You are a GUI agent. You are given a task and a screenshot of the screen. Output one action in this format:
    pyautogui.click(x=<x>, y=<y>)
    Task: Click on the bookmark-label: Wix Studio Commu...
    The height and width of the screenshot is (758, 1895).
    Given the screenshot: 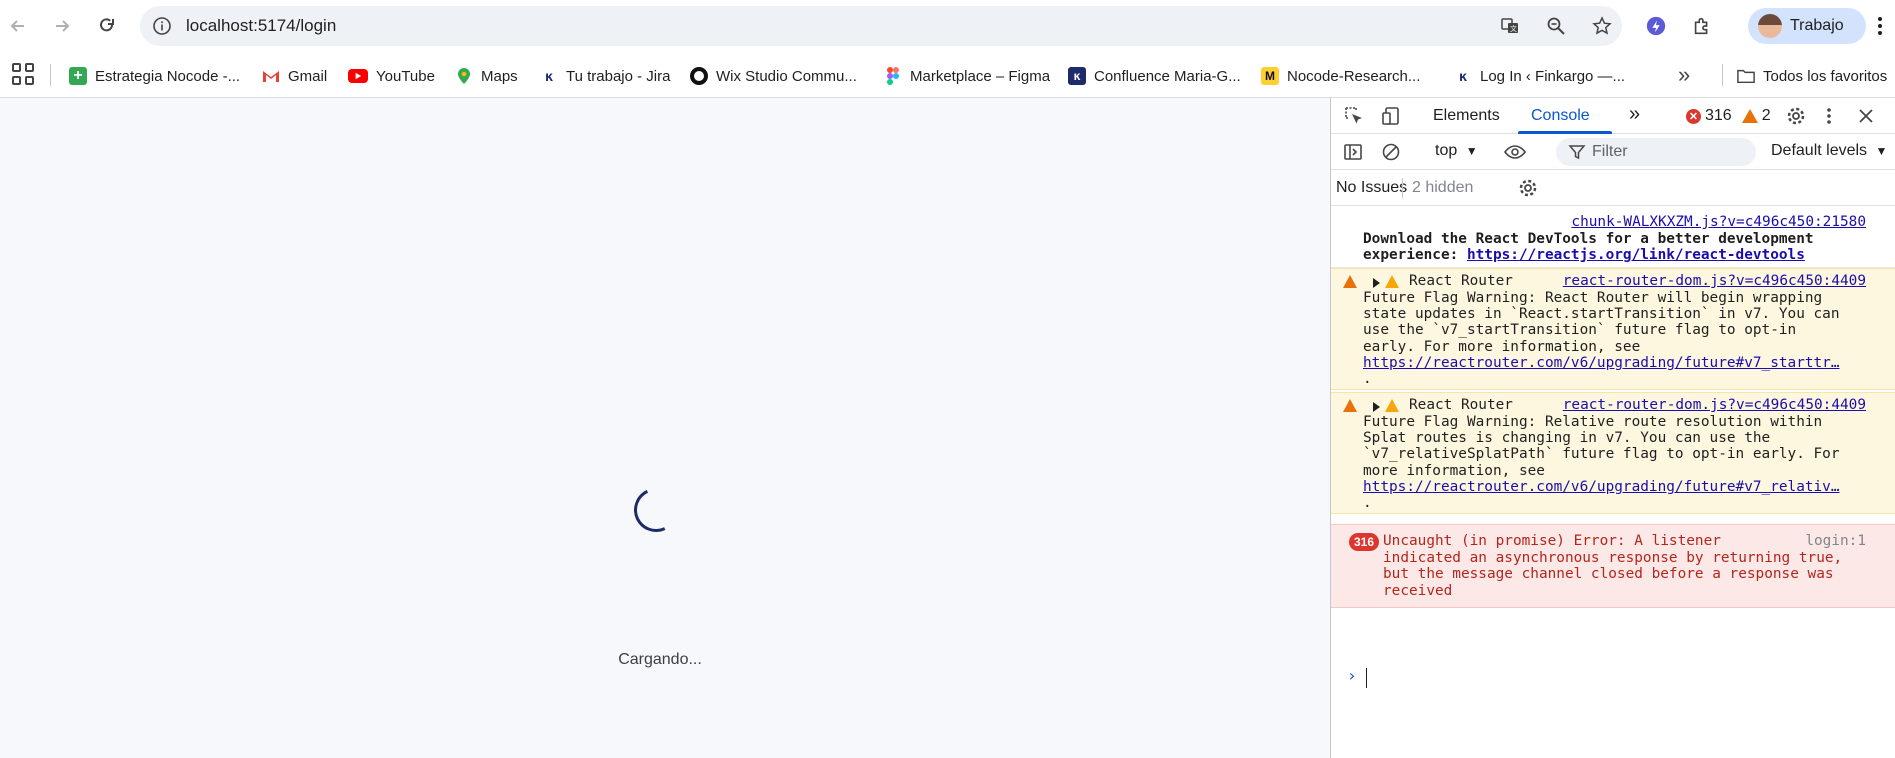 What is the action you would take?
    pyautogui.click(x=786, y=76)
    